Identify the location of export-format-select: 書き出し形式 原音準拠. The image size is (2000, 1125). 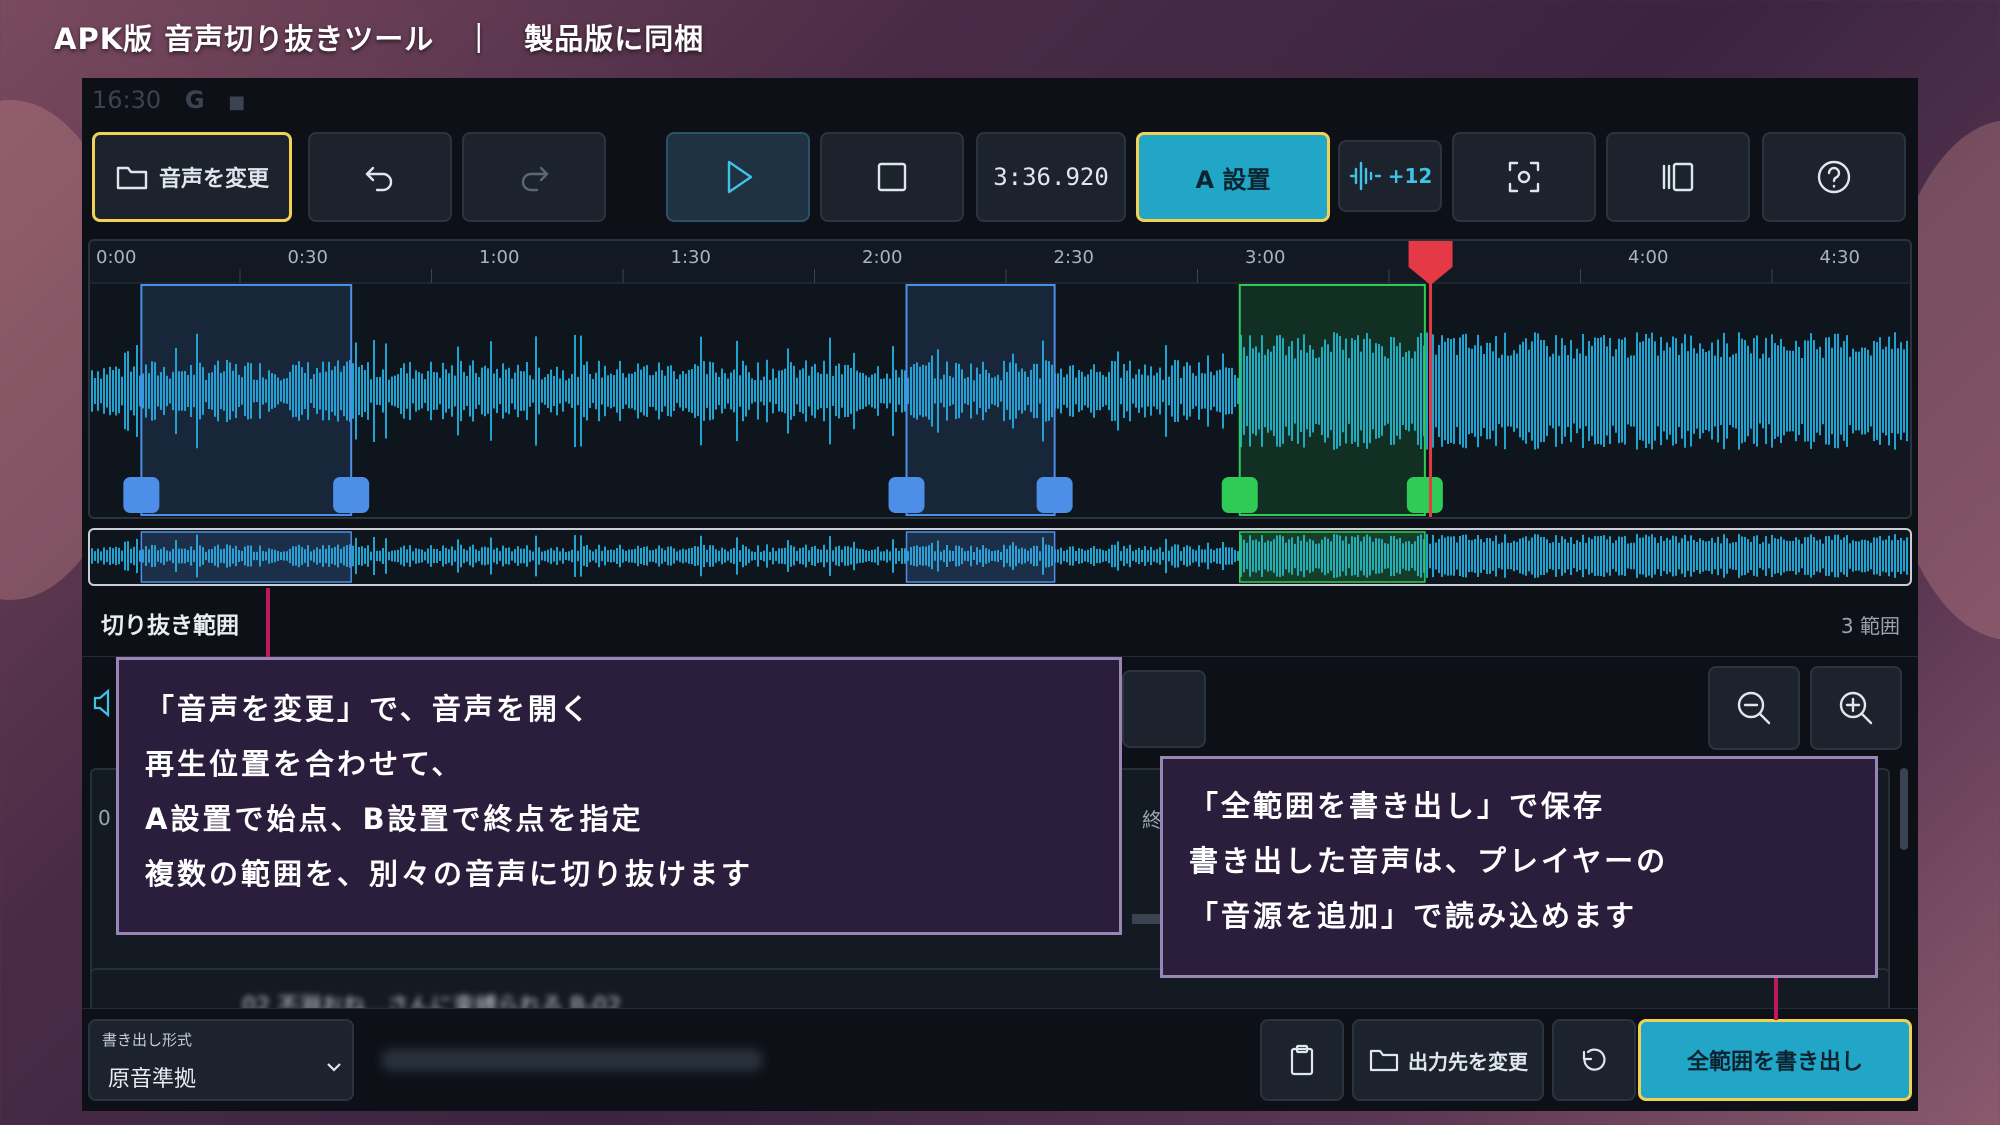
(221, 1060).